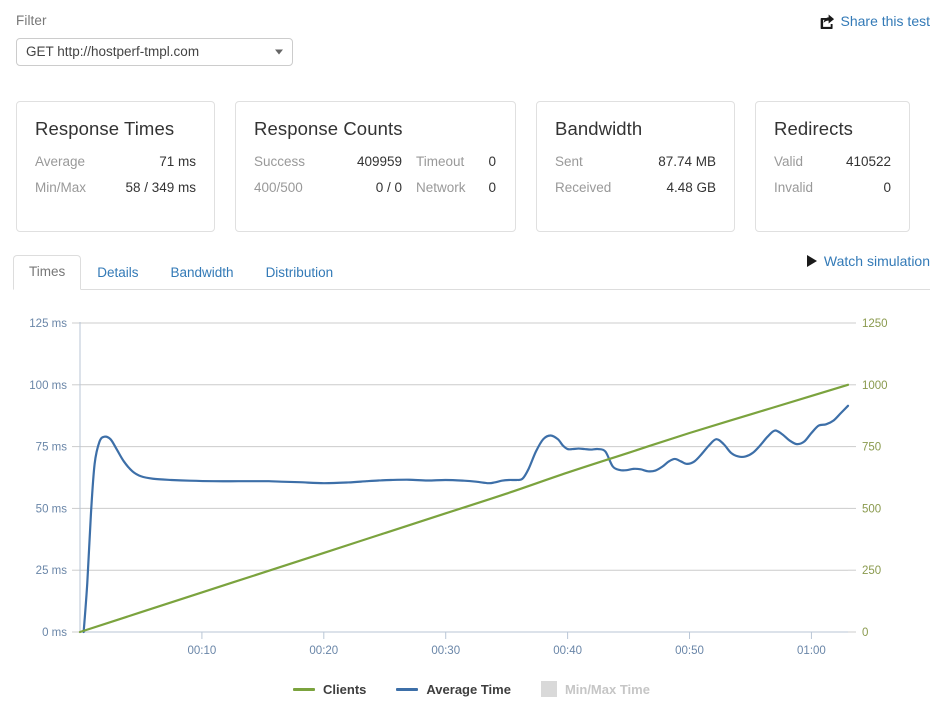 The image size is (943, 709). What do you see at coordinates (61, 187) in the screenshot?
I see `stat-key: Min/Max` at bounding box center [61, 187].